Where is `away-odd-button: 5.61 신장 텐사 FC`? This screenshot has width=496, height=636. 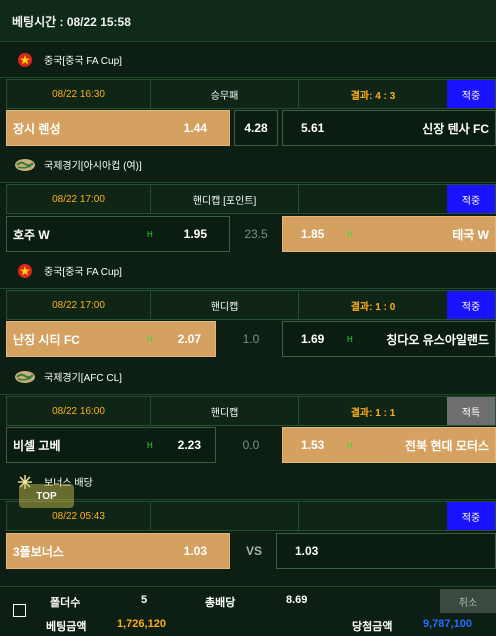
away-odd-button: 5.61 신장 텐사 FC is located at coordinates (389, 128).